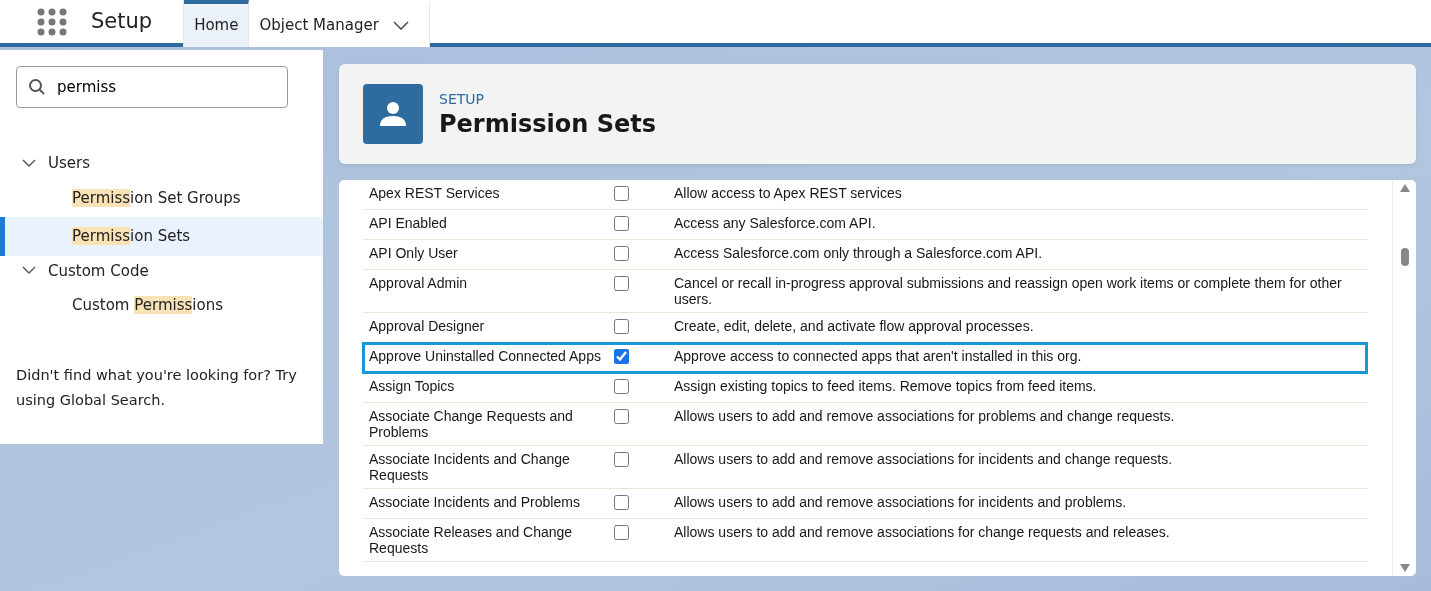 This screenshot has width=1431, height=591. Describe the element at coordinates (408, 223) in the screenshot. I see `permission-name: API Enabled` at that location.